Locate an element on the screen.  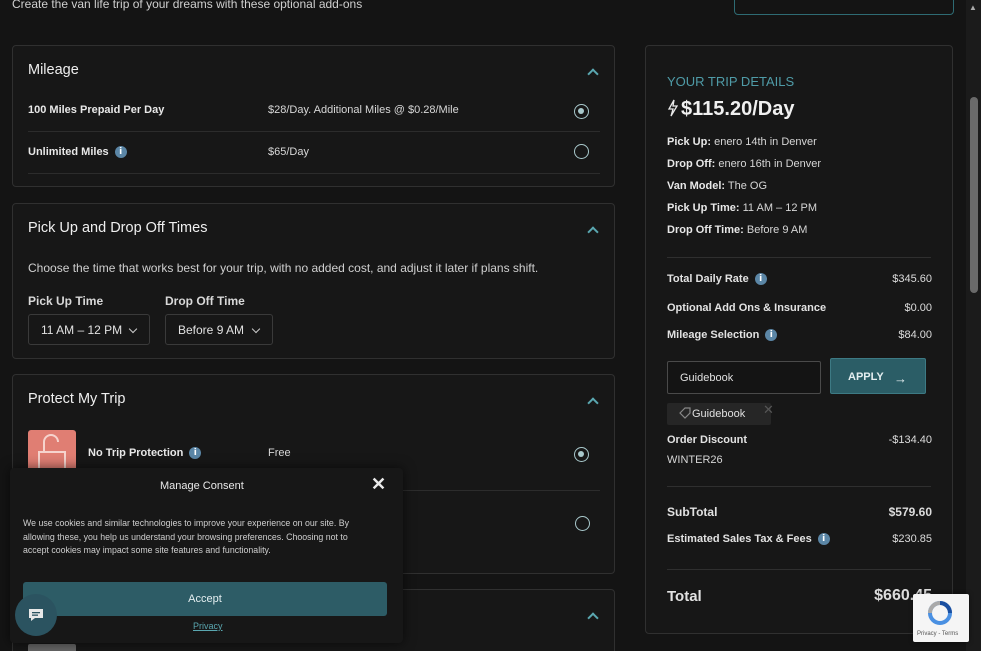
option-name: Unlimited Miles i is located at coordinates (77, 152).